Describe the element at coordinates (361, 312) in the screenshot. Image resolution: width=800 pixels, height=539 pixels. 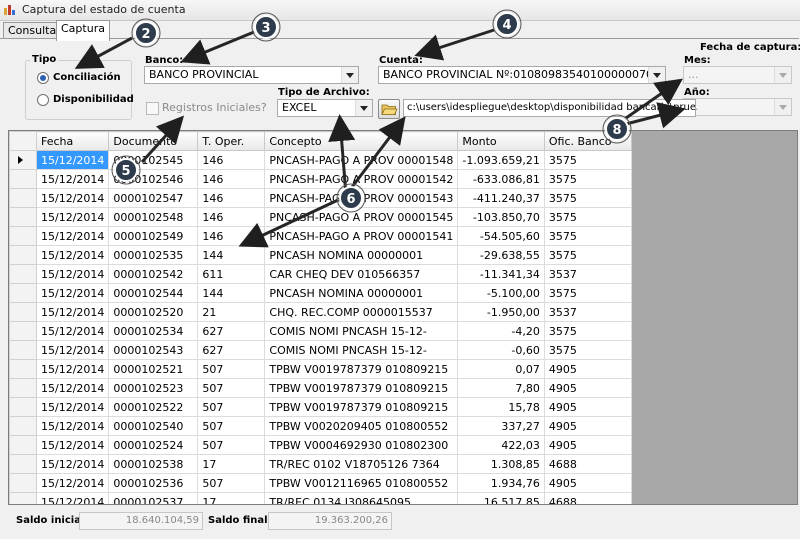
I see `table-cell: CHQ. REC.COMP 0000015537` at that location.